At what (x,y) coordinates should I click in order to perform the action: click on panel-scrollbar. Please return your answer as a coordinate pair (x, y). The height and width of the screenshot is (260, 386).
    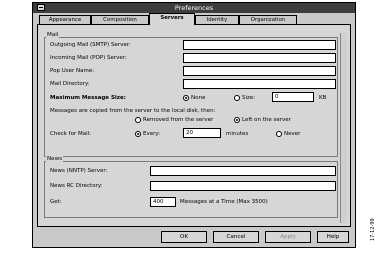
    Looking at the image, I should click on (343, 128).